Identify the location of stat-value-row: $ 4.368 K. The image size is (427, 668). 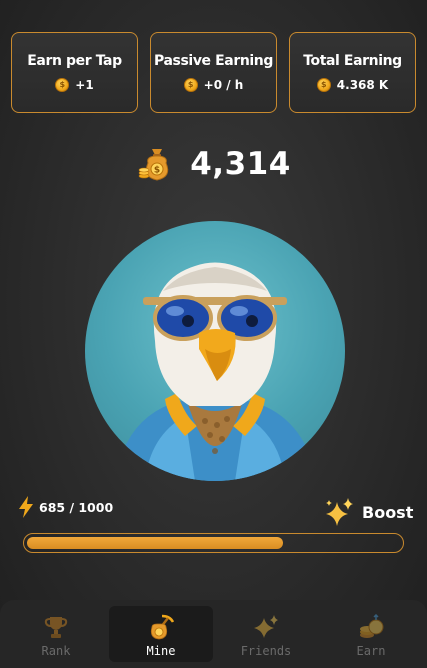
(352, 85).